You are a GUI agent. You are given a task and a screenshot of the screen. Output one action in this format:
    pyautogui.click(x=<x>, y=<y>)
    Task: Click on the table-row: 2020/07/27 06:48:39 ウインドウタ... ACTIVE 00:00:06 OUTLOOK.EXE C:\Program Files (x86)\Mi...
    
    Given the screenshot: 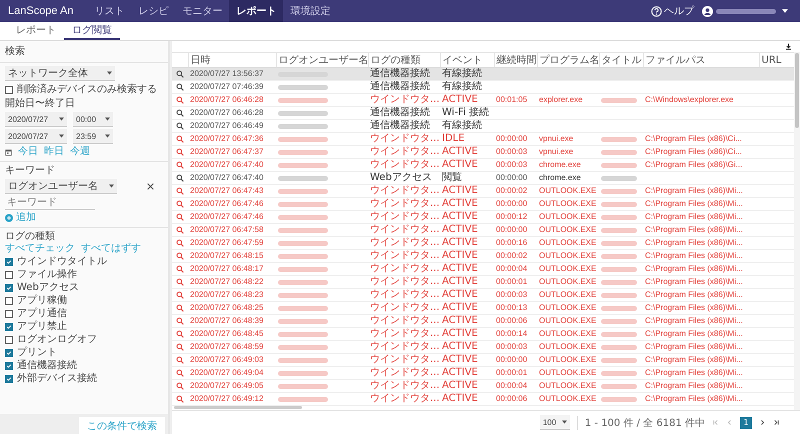 What is the action you would take?
    pyautogui.click(x=483, y=321)
    